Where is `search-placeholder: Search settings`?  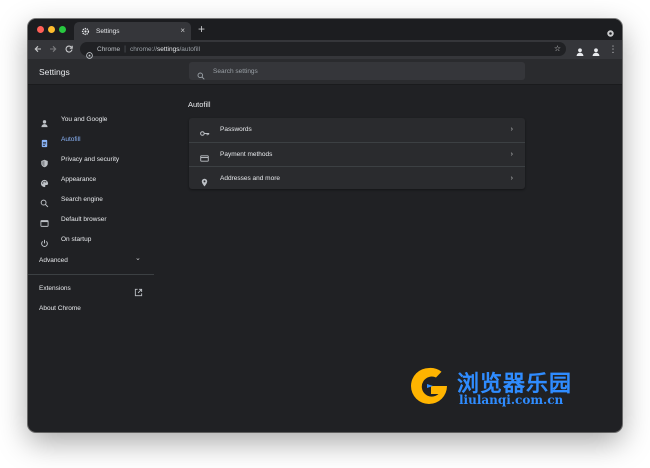
search-placeholder: Search settings is located at coordinates (235, 71).